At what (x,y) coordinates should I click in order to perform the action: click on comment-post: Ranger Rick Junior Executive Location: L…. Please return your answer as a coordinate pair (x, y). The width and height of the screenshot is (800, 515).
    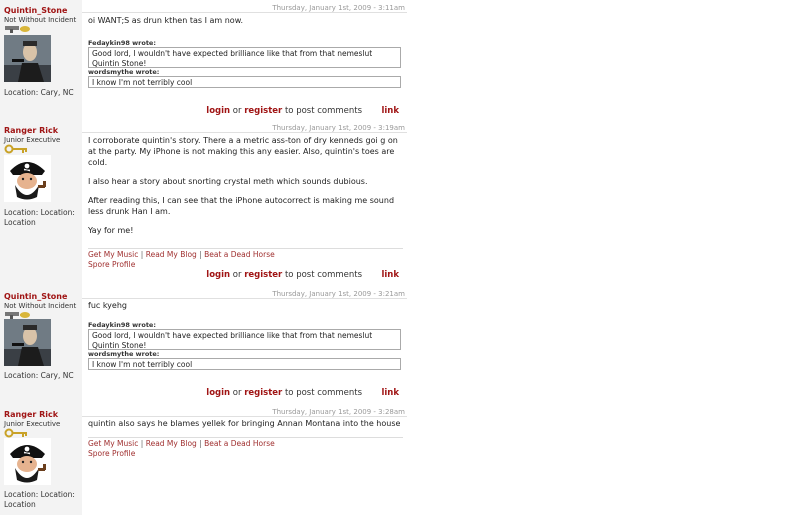
    Looking at the image, I should click on (203, 459).